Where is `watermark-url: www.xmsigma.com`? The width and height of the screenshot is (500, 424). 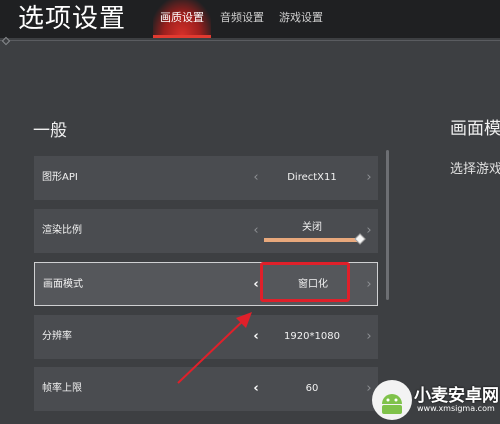 watermark-url: www.xmsigma.com is located at coordinates (456, 408).